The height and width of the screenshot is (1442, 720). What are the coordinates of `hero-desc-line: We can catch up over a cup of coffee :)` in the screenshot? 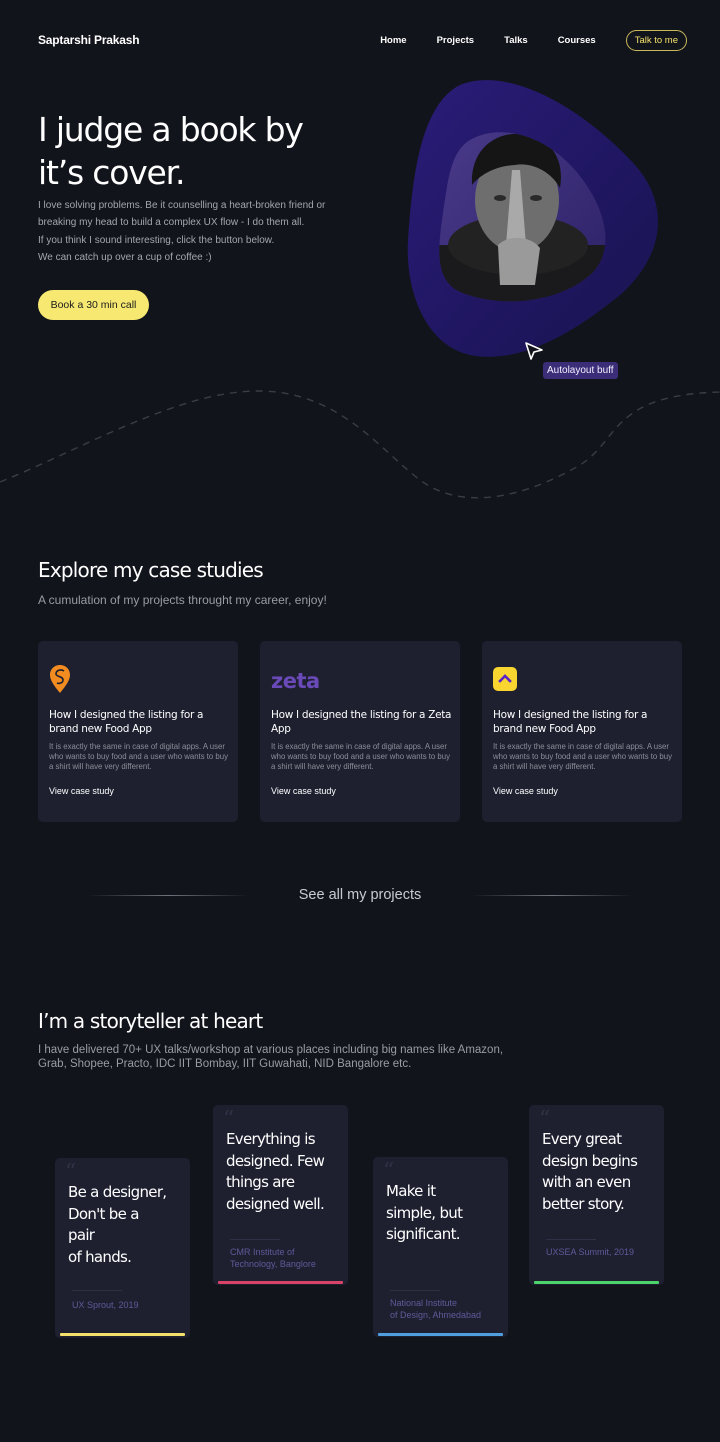 It's located at (125, 257).